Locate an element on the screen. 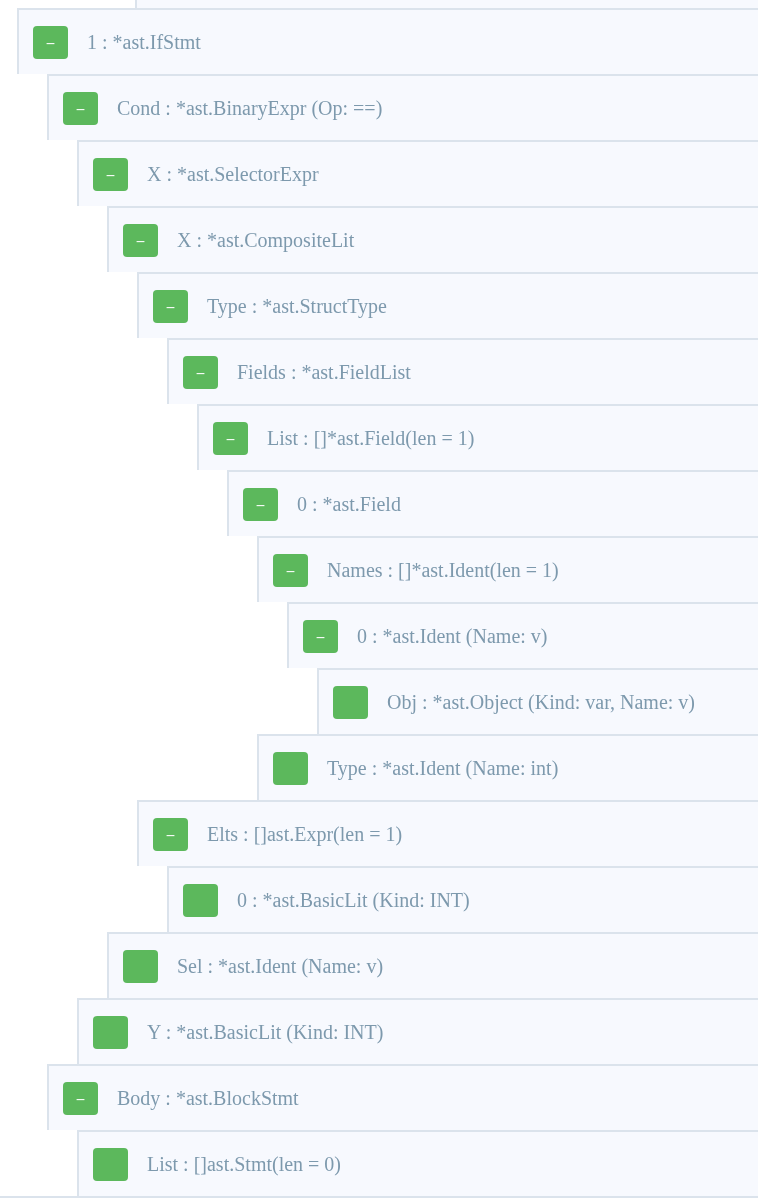 The width and height of the screenshot is (758, 1200). tree-row: Type : *ast.Ident (Name: int) is located at coordinates (507, 767).